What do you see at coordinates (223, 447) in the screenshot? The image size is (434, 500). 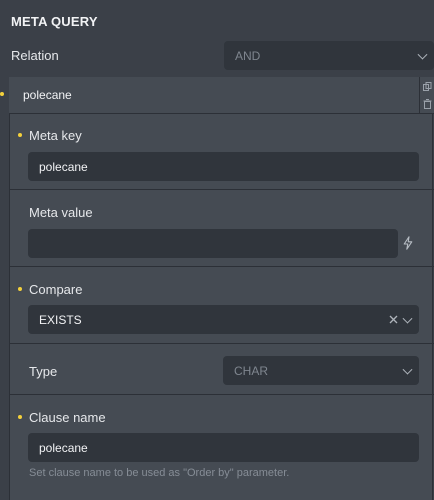 I see `clause-name-input: polecane` at bounding box center [223, 447].